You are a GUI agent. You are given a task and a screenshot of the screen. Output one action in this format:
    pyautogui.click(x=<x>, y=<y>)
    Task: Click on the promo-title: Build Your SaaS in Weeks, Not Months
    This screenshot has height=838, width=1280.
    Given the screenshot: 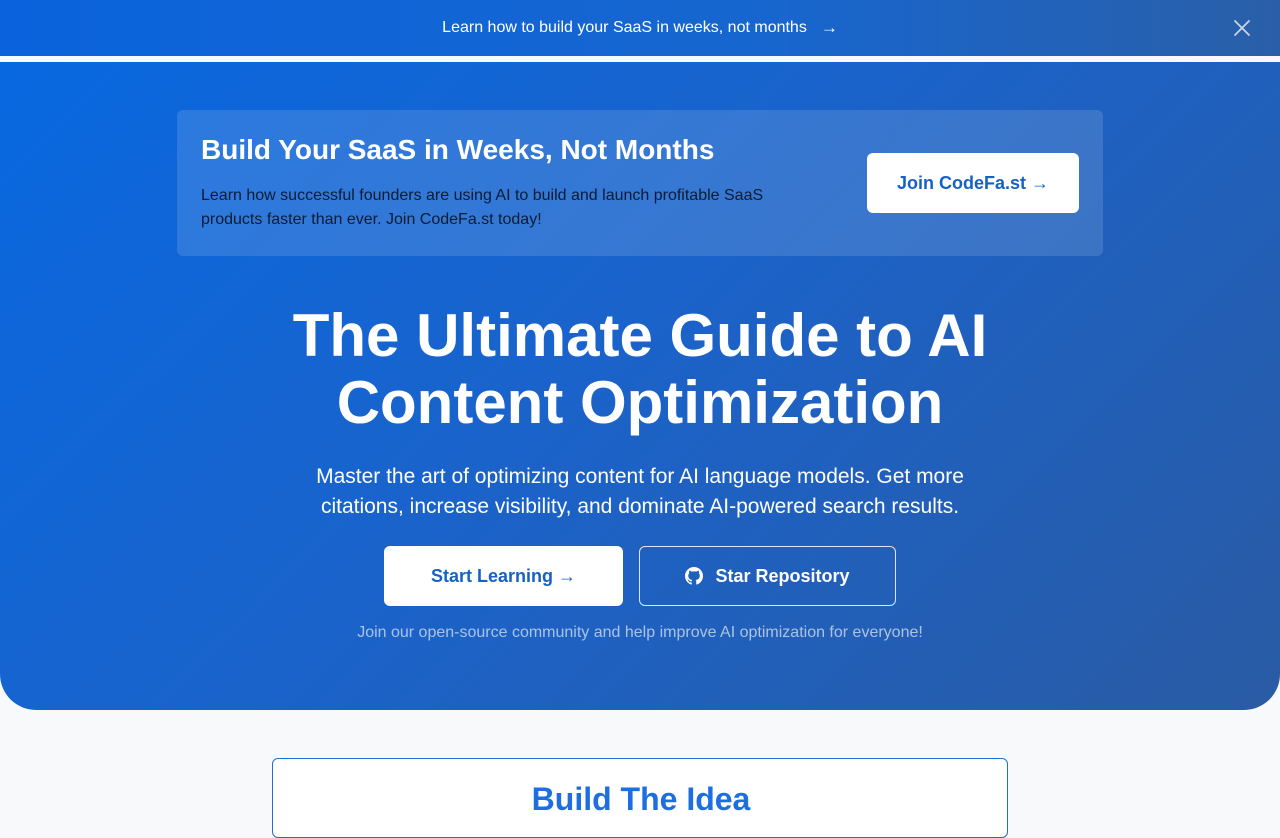 What is the action you would take?
    pyautogui.click(x=458, y=149)
    